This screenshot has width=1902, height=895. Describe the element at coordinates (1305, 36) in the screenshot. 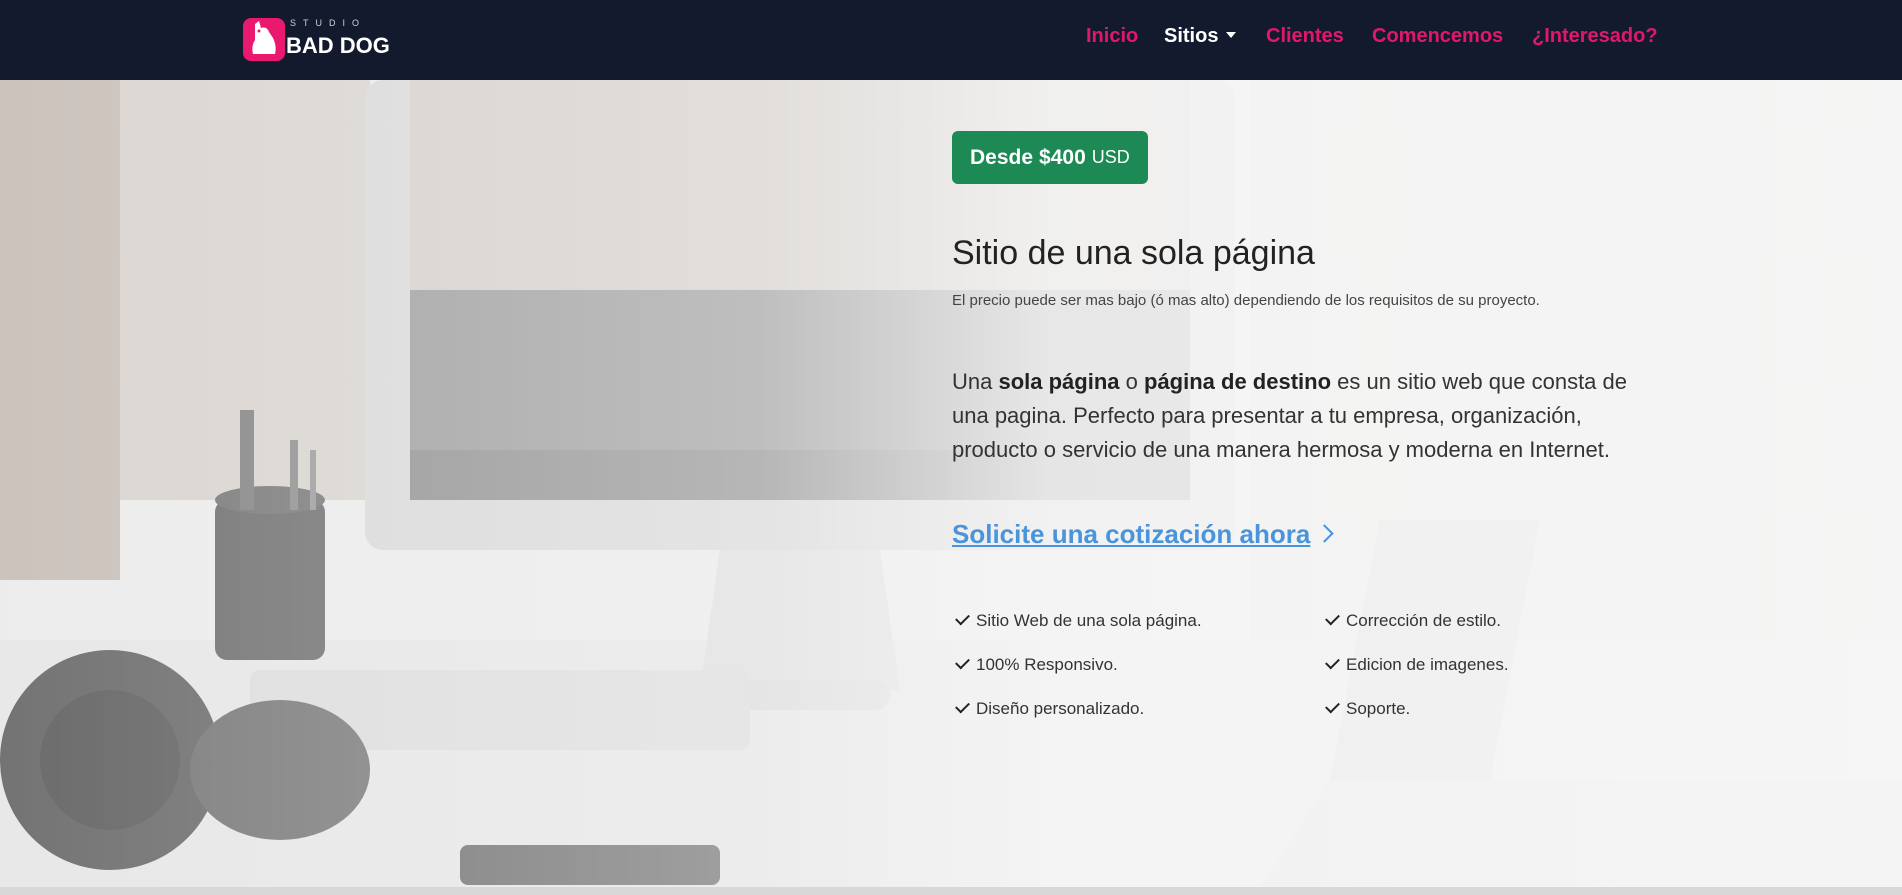

I see `nav-clientes: Clientes` at that location.